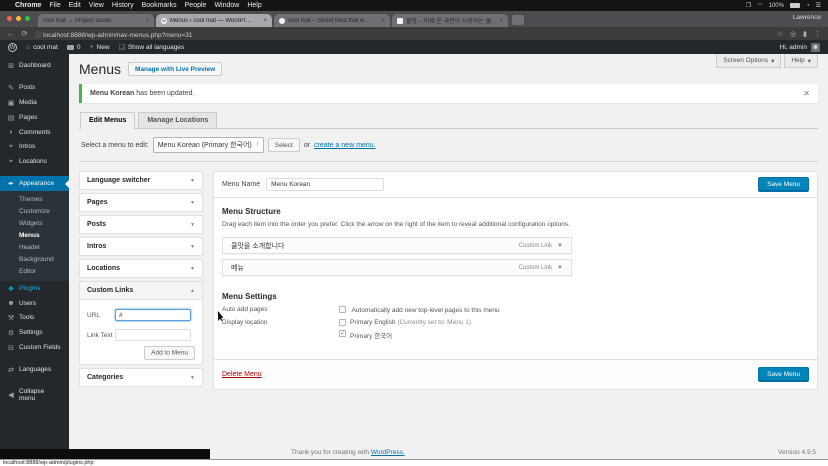 Image resolution: width=828 pixels, height=466 pixels. I want to click on location-primary-english-checkbox, so click(342, 322).